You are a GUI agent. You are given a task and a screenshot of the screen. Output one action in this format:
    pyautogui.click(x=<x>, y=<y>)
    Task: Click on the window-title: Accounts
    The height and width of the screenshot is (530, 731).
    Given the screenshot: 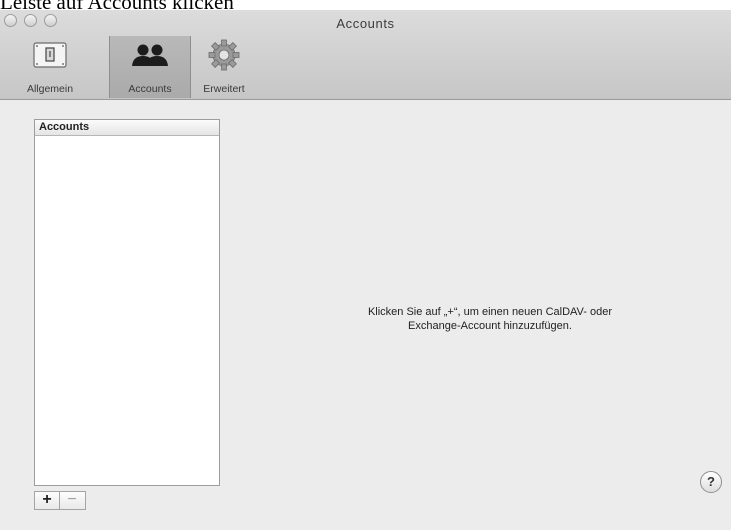 What is the action you would take?
    pyautogui.click(x=365, y=23)
    